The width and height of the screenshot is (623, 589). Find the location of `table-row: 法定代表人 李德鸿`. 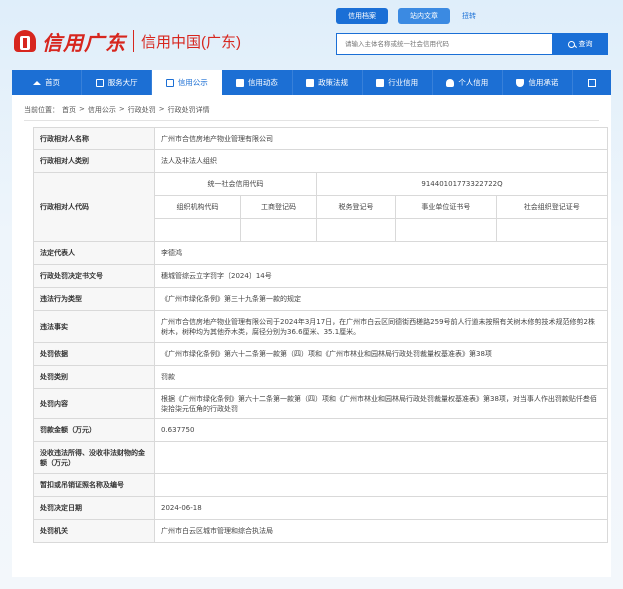

table-row: 法定代表人 李德鸿 is located at coordinates (320, 253).